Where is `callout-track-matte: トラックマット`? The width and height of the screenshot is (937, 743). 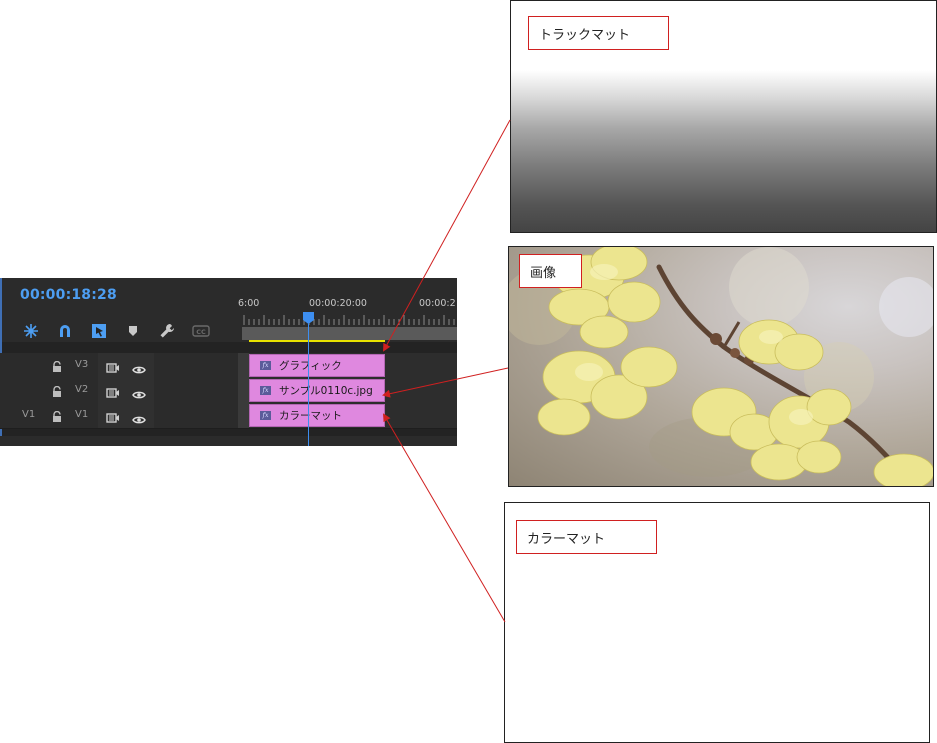
callout-track-matte: トラックマット is located at coordinates (598, 33).